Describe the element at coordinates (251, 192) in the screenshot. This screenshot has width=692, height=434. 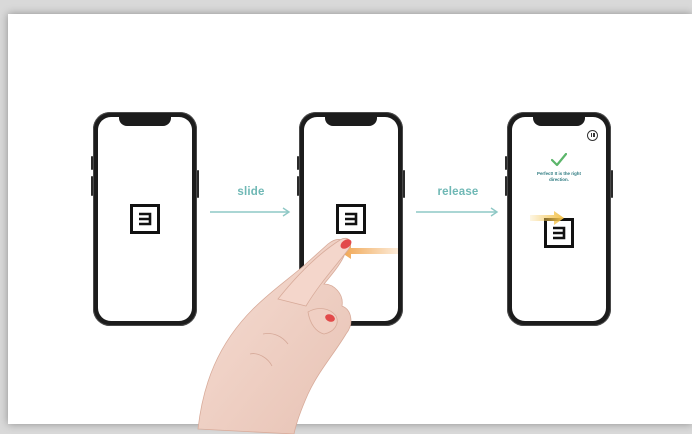
I see `step-label-slide: slide` at that location.